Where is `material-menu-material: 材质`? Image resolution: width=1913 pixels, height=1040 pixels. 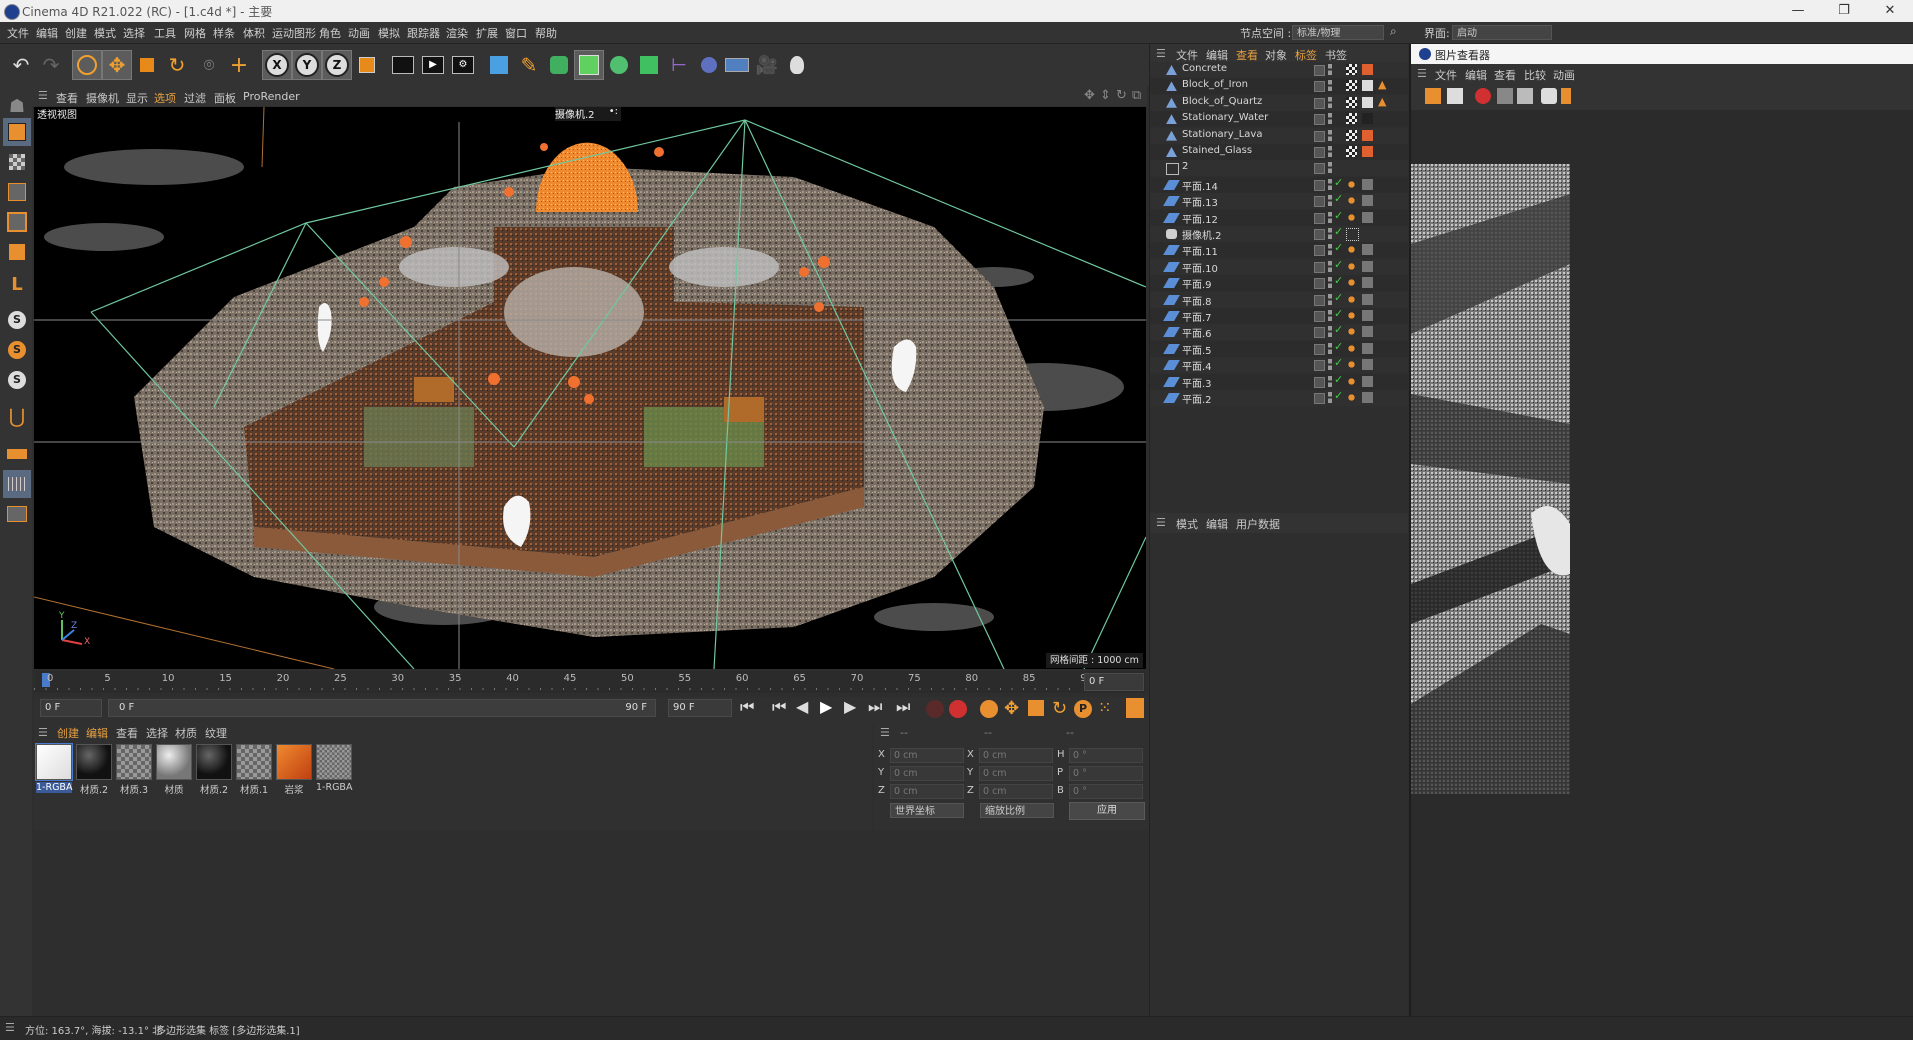 material-menu-material: 材质 is located at coordinates (186, 733).